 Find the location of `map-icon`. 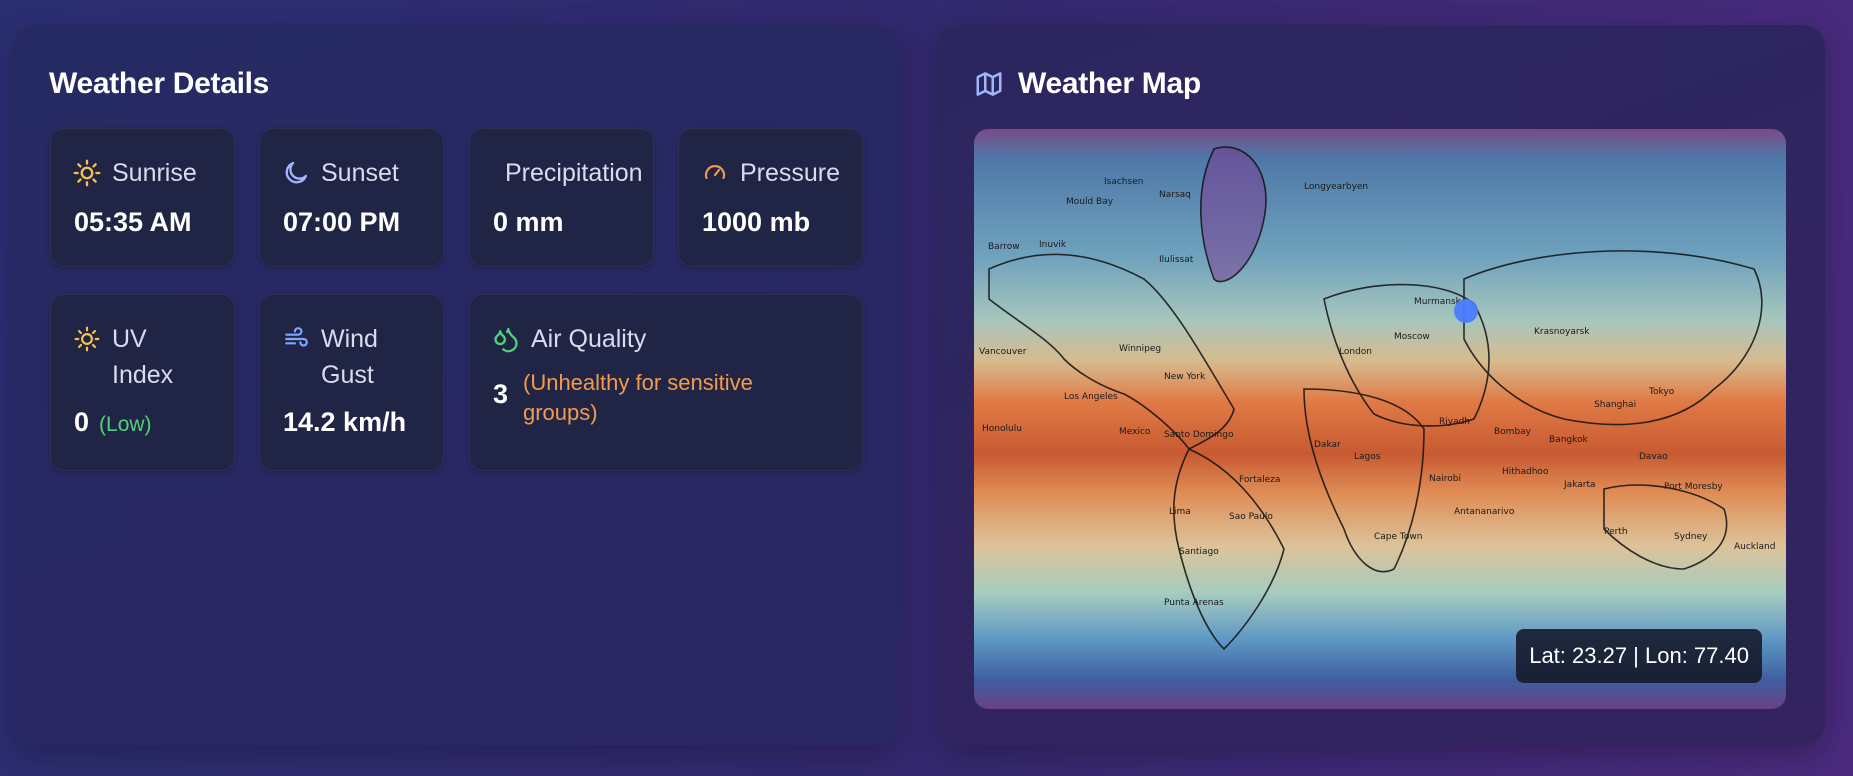

map-icon is located at coordinates (989, 84).